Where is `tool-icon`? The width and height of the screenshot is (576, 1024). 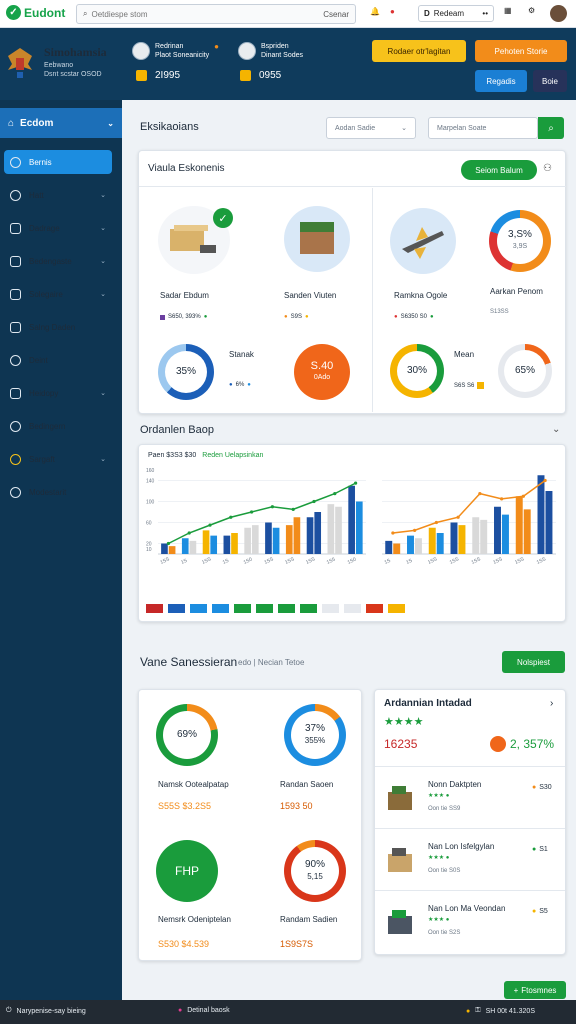
tool-icon is located at coordinates (15, 360).